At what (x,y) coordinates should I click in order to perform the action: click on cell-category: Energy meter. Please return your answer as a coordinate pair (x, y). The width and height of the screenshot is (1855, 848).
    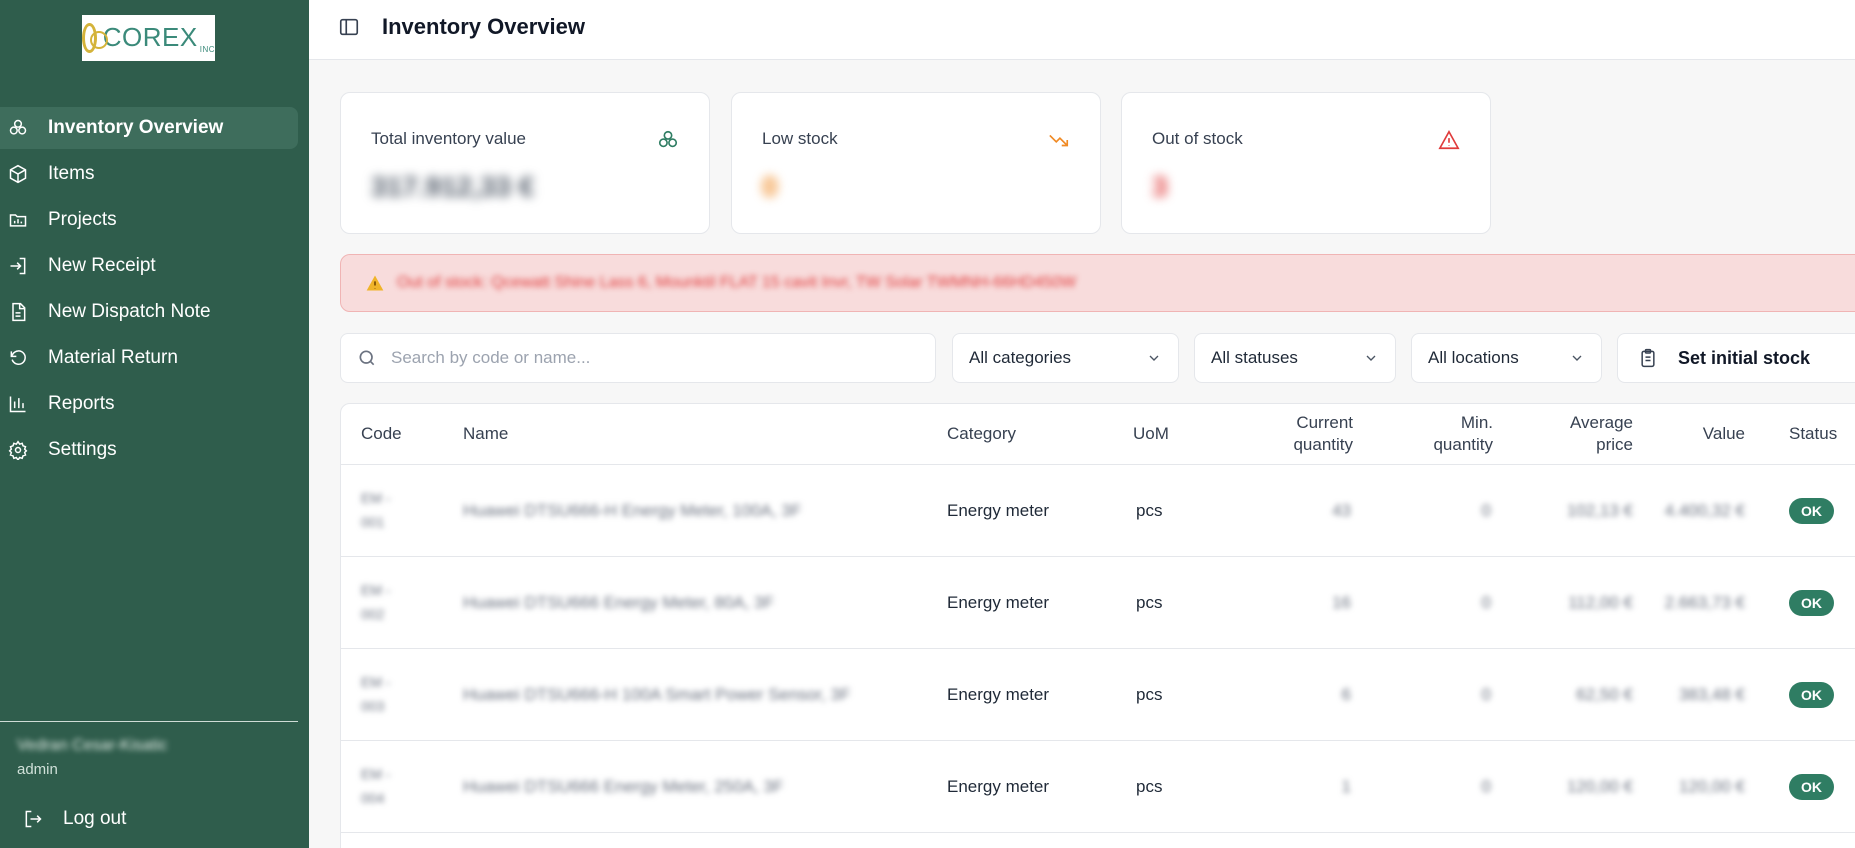
    Looking at the image, I should click on (998, 602).